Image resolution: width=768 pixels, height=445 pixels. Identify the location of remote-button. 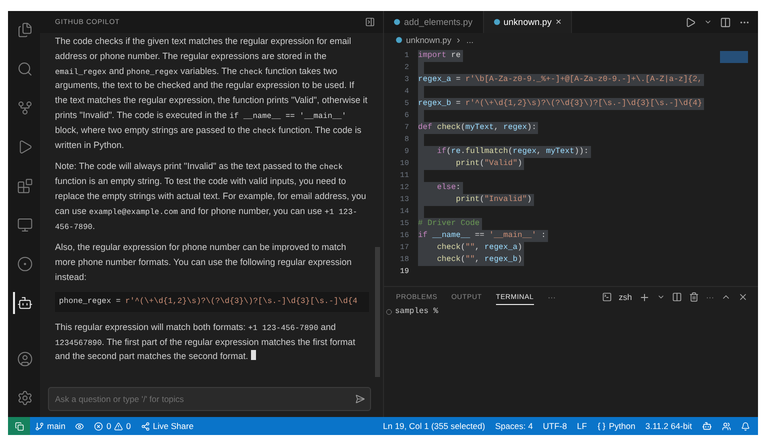
(19, 426).